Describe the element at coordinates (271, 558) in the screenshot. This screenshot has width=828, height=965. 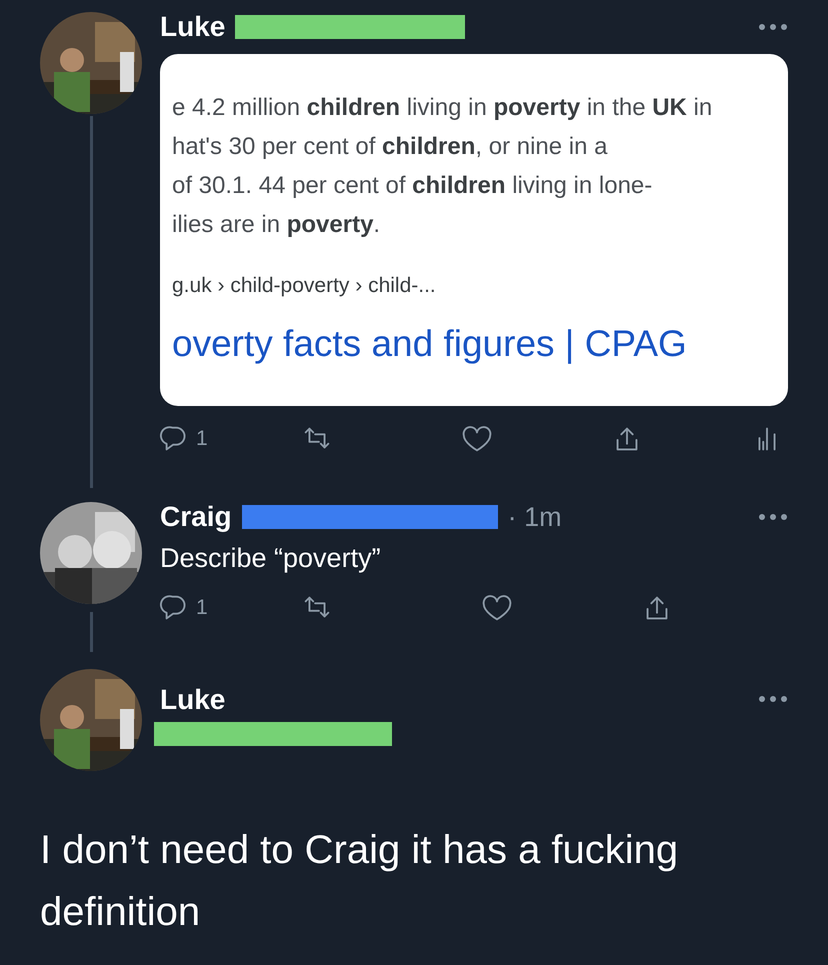
I see `tweet-text: Describe “poverty”` at that location.